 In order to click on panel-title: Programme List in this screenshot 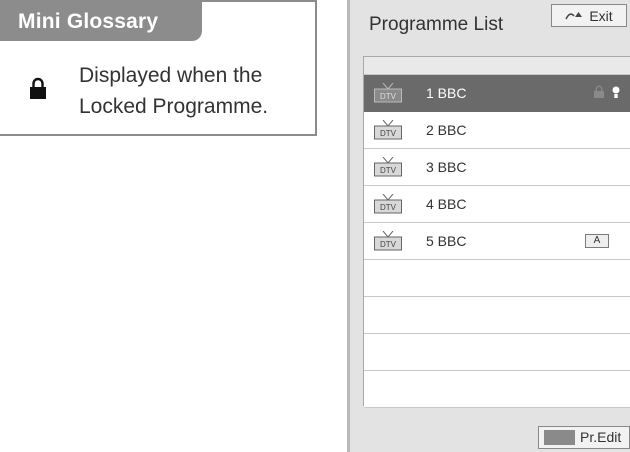, I will do `click(436, 24)`.